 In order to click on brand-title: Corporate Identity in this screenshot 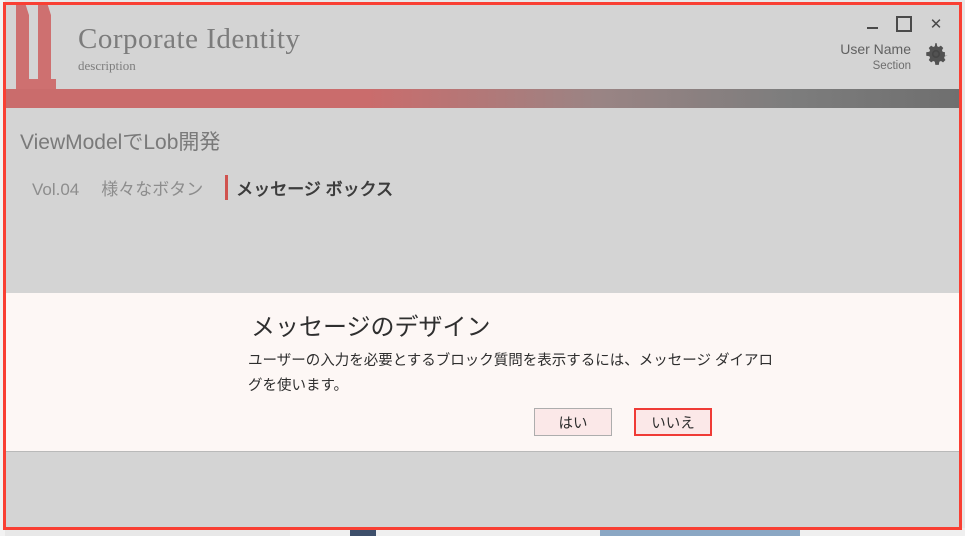, I will do `click(189, 39)`.